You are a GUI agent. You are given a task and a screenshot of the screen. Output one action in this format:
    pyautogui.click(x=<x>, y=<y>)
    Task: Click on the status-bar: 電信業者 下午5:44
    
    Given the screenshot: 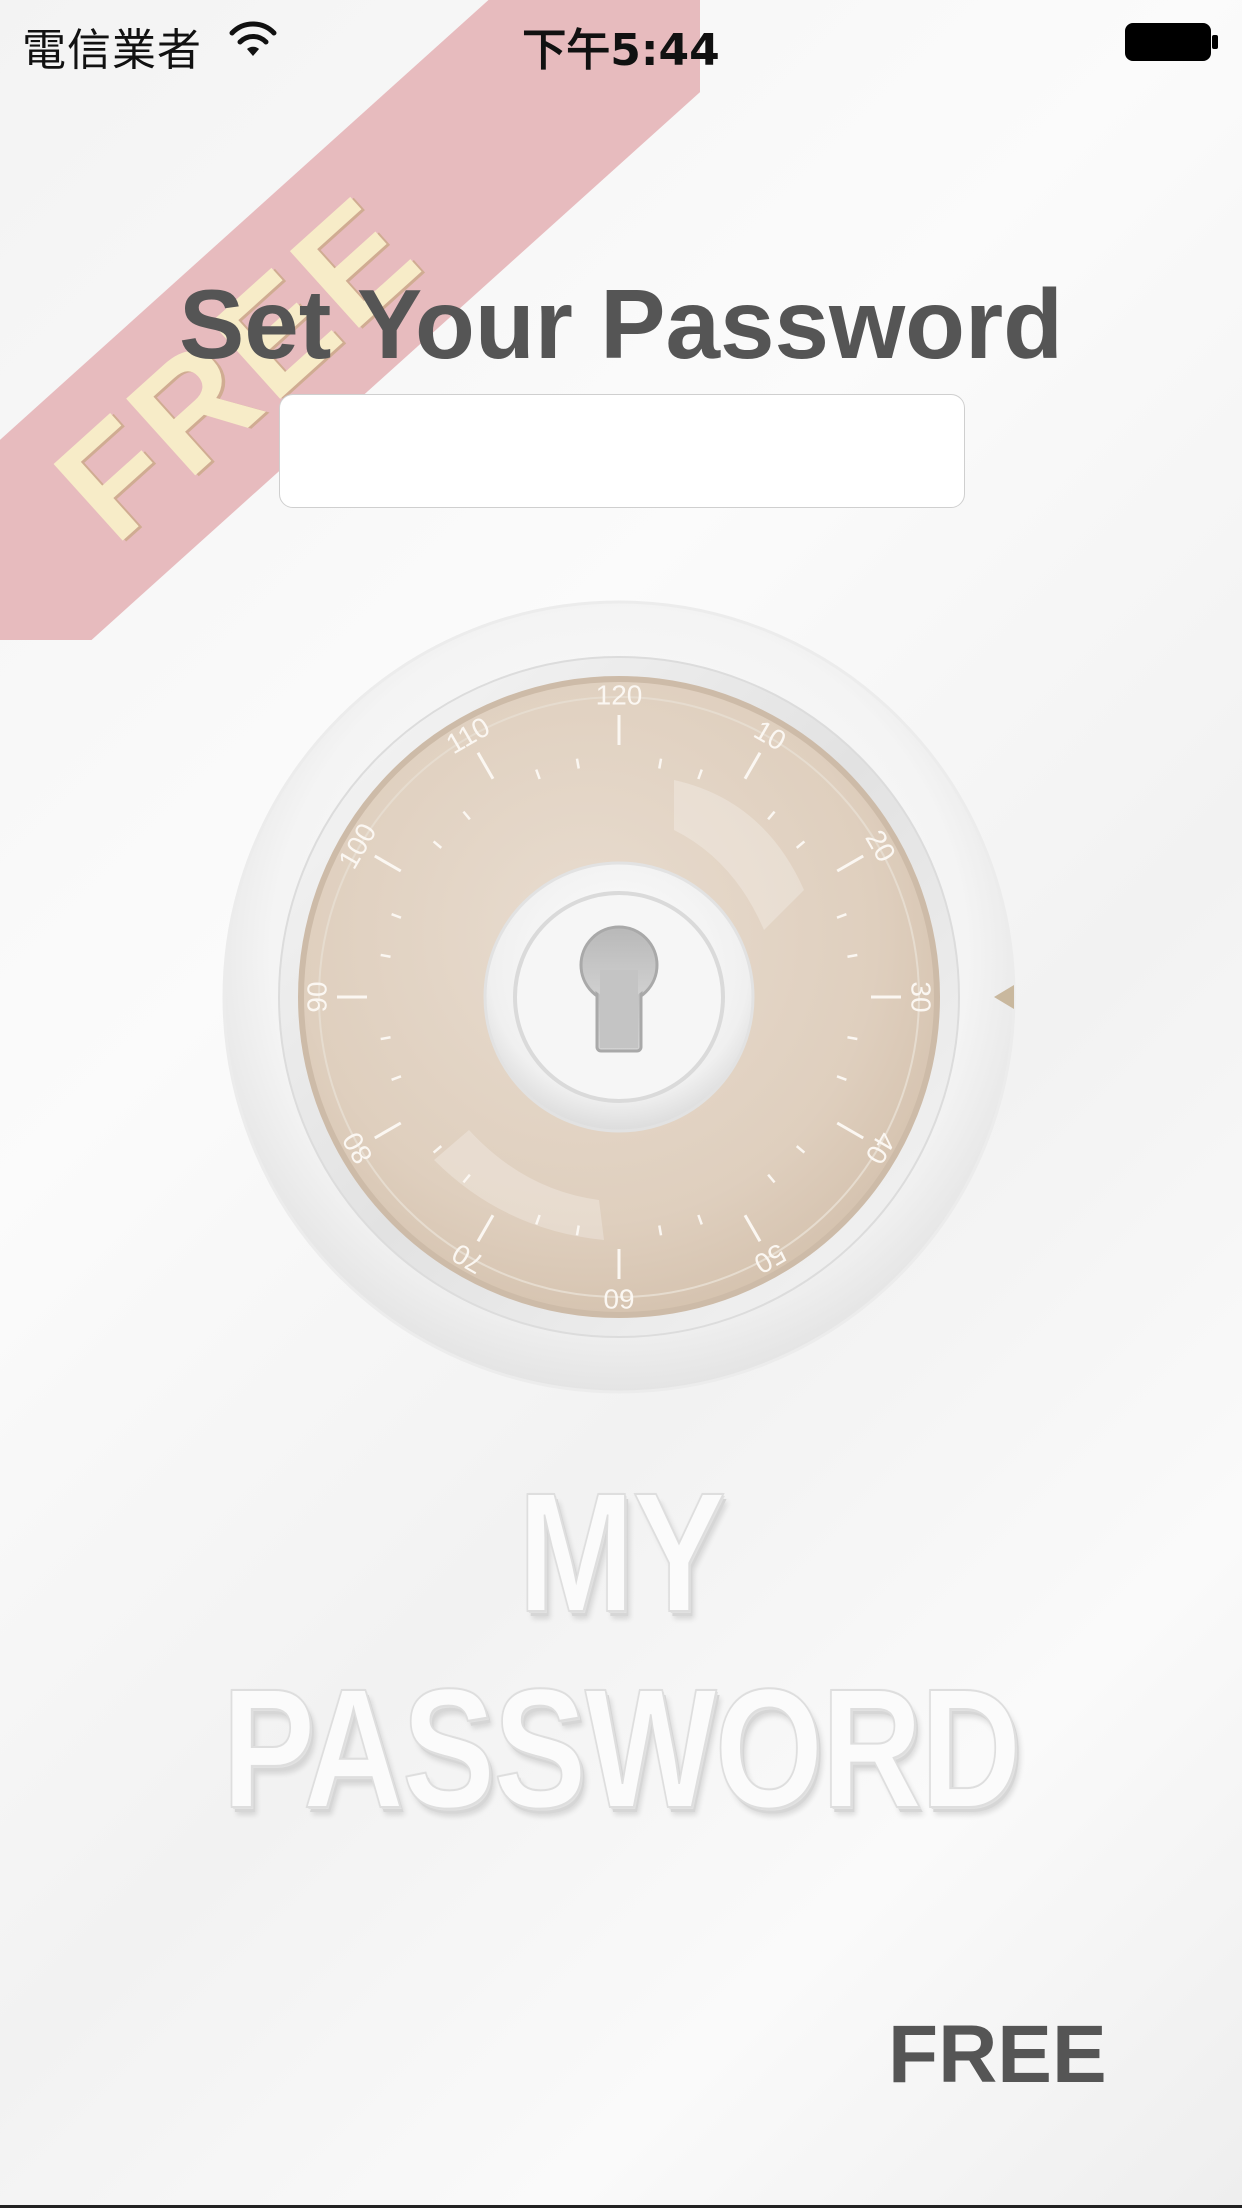 What is the action you would take?
    pyautogui.click(x=621, y=42)
    